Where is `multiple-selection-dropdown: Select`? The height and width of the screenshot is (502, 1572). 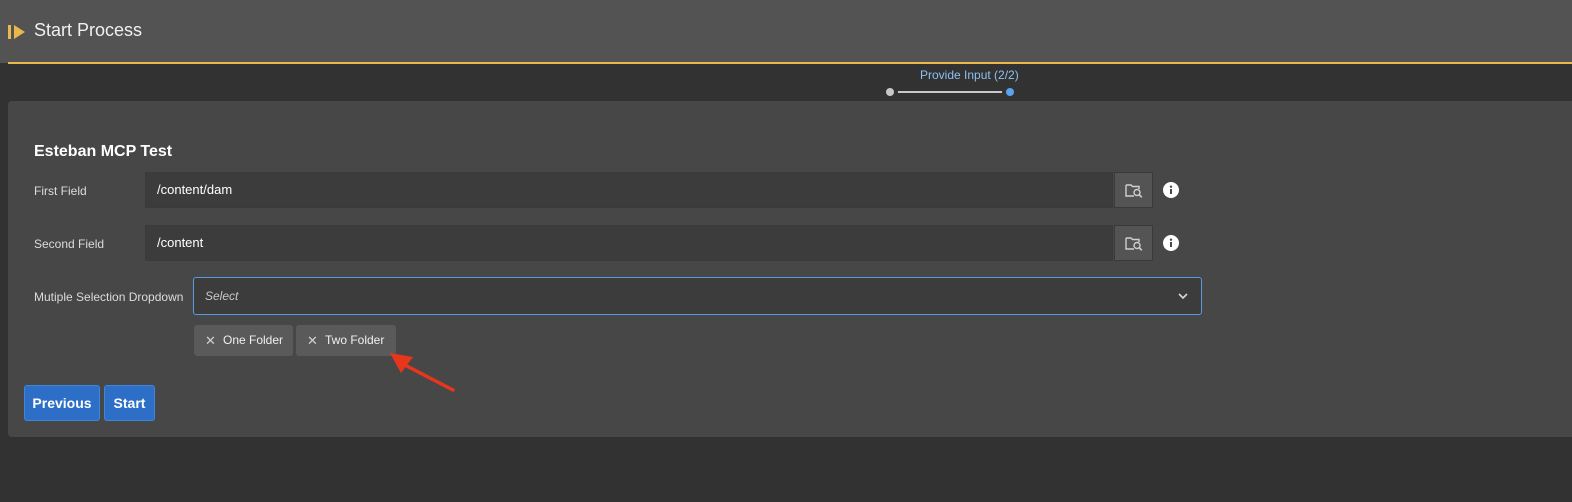 multiple-selection-dropdown: Select is located at coordinates (697, 296).